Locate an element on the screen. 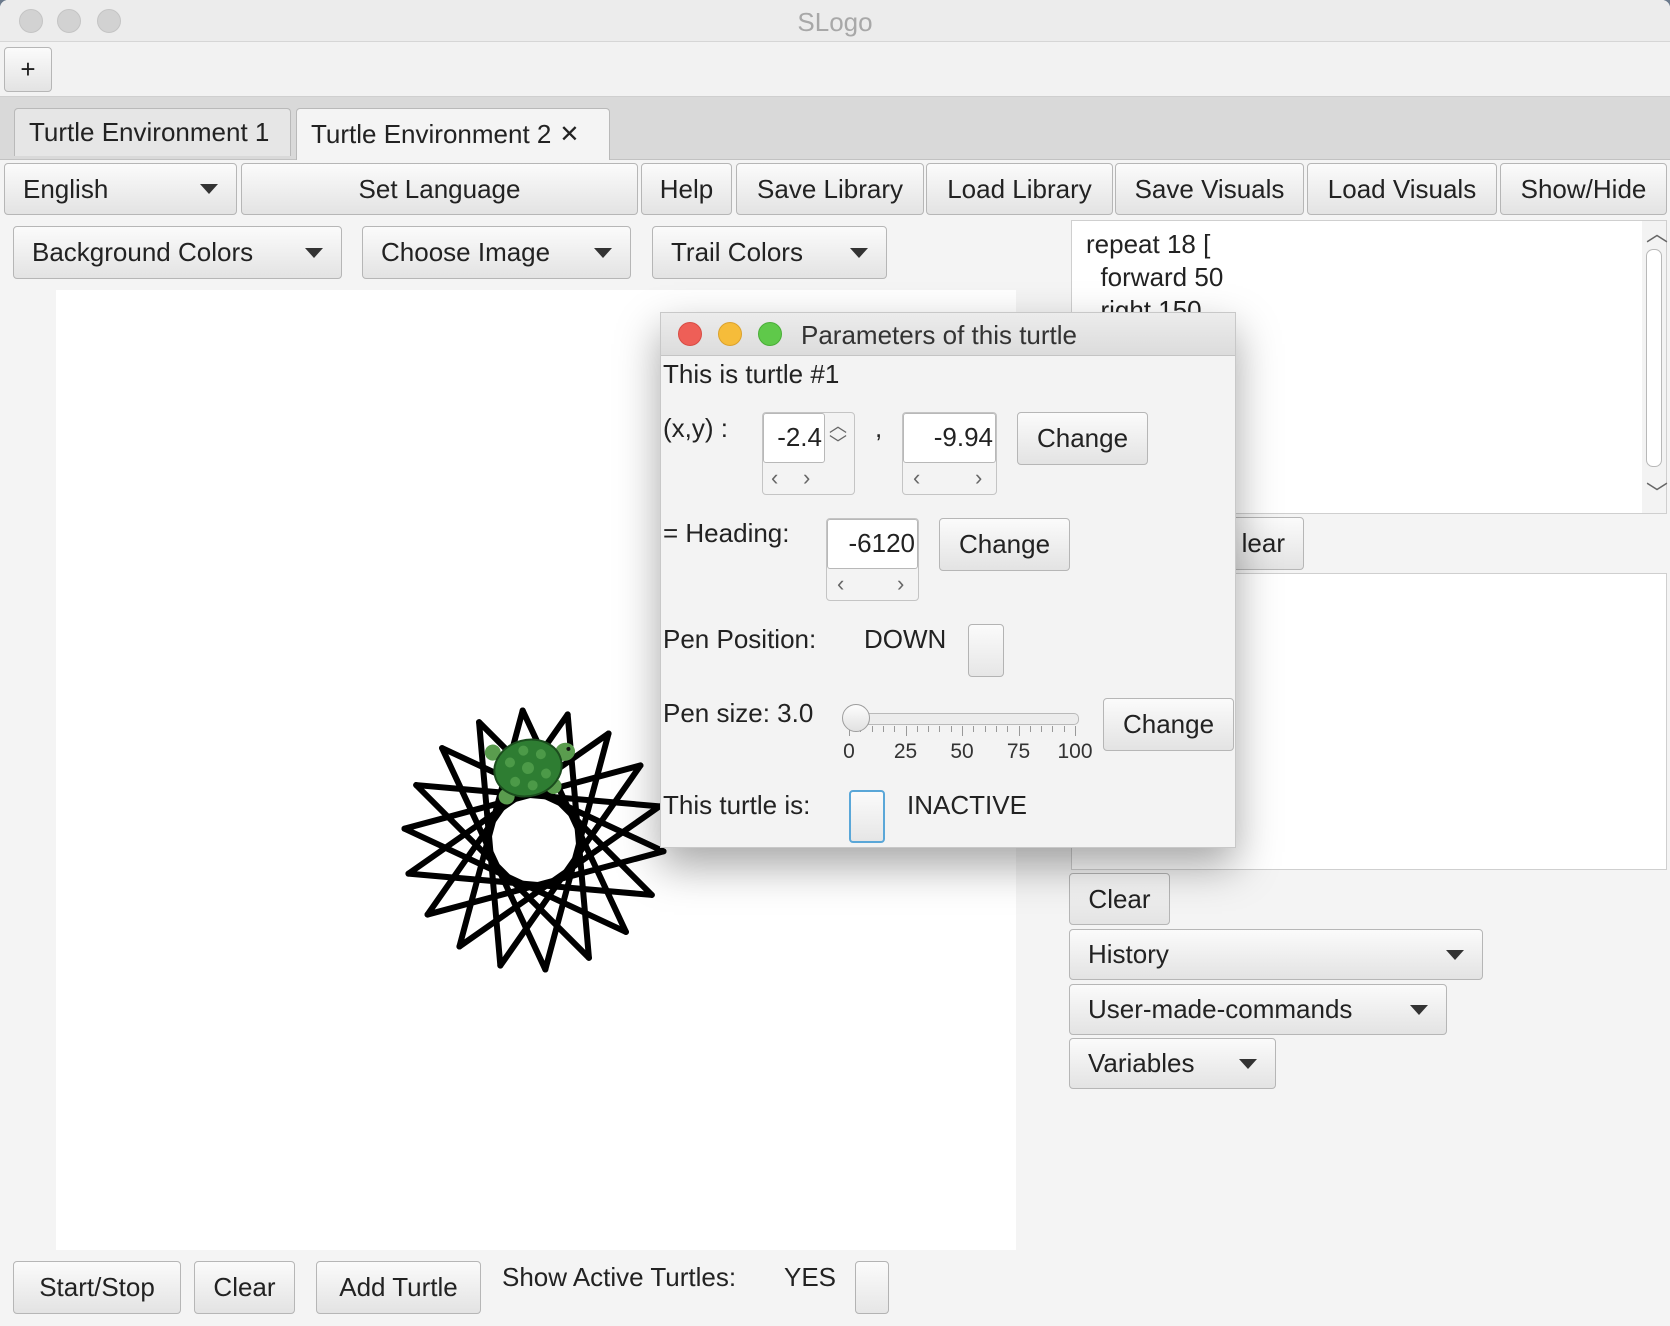 Image resolution: width=1670 pixels, height=1326 pixels. title-bar: SLogo is located at coordinates (835, 21).